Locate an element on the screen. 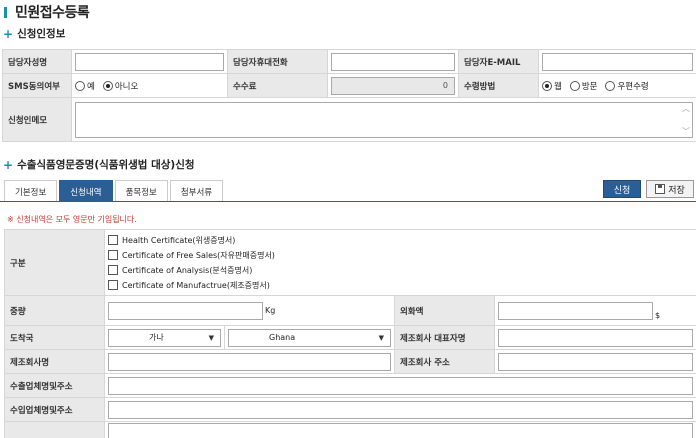 This screenshot has width=696, height=438. sms-label: SMS동의여부 is located at coordinates (37, 85).